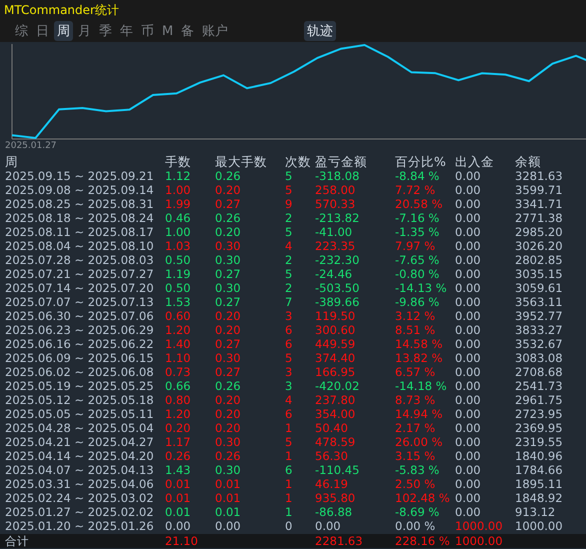 The image size is (586, 549). What do you see at coordinates (147, 31) in the screenshot?
I see `period-tab: 币` at bounding box center [147, 31].